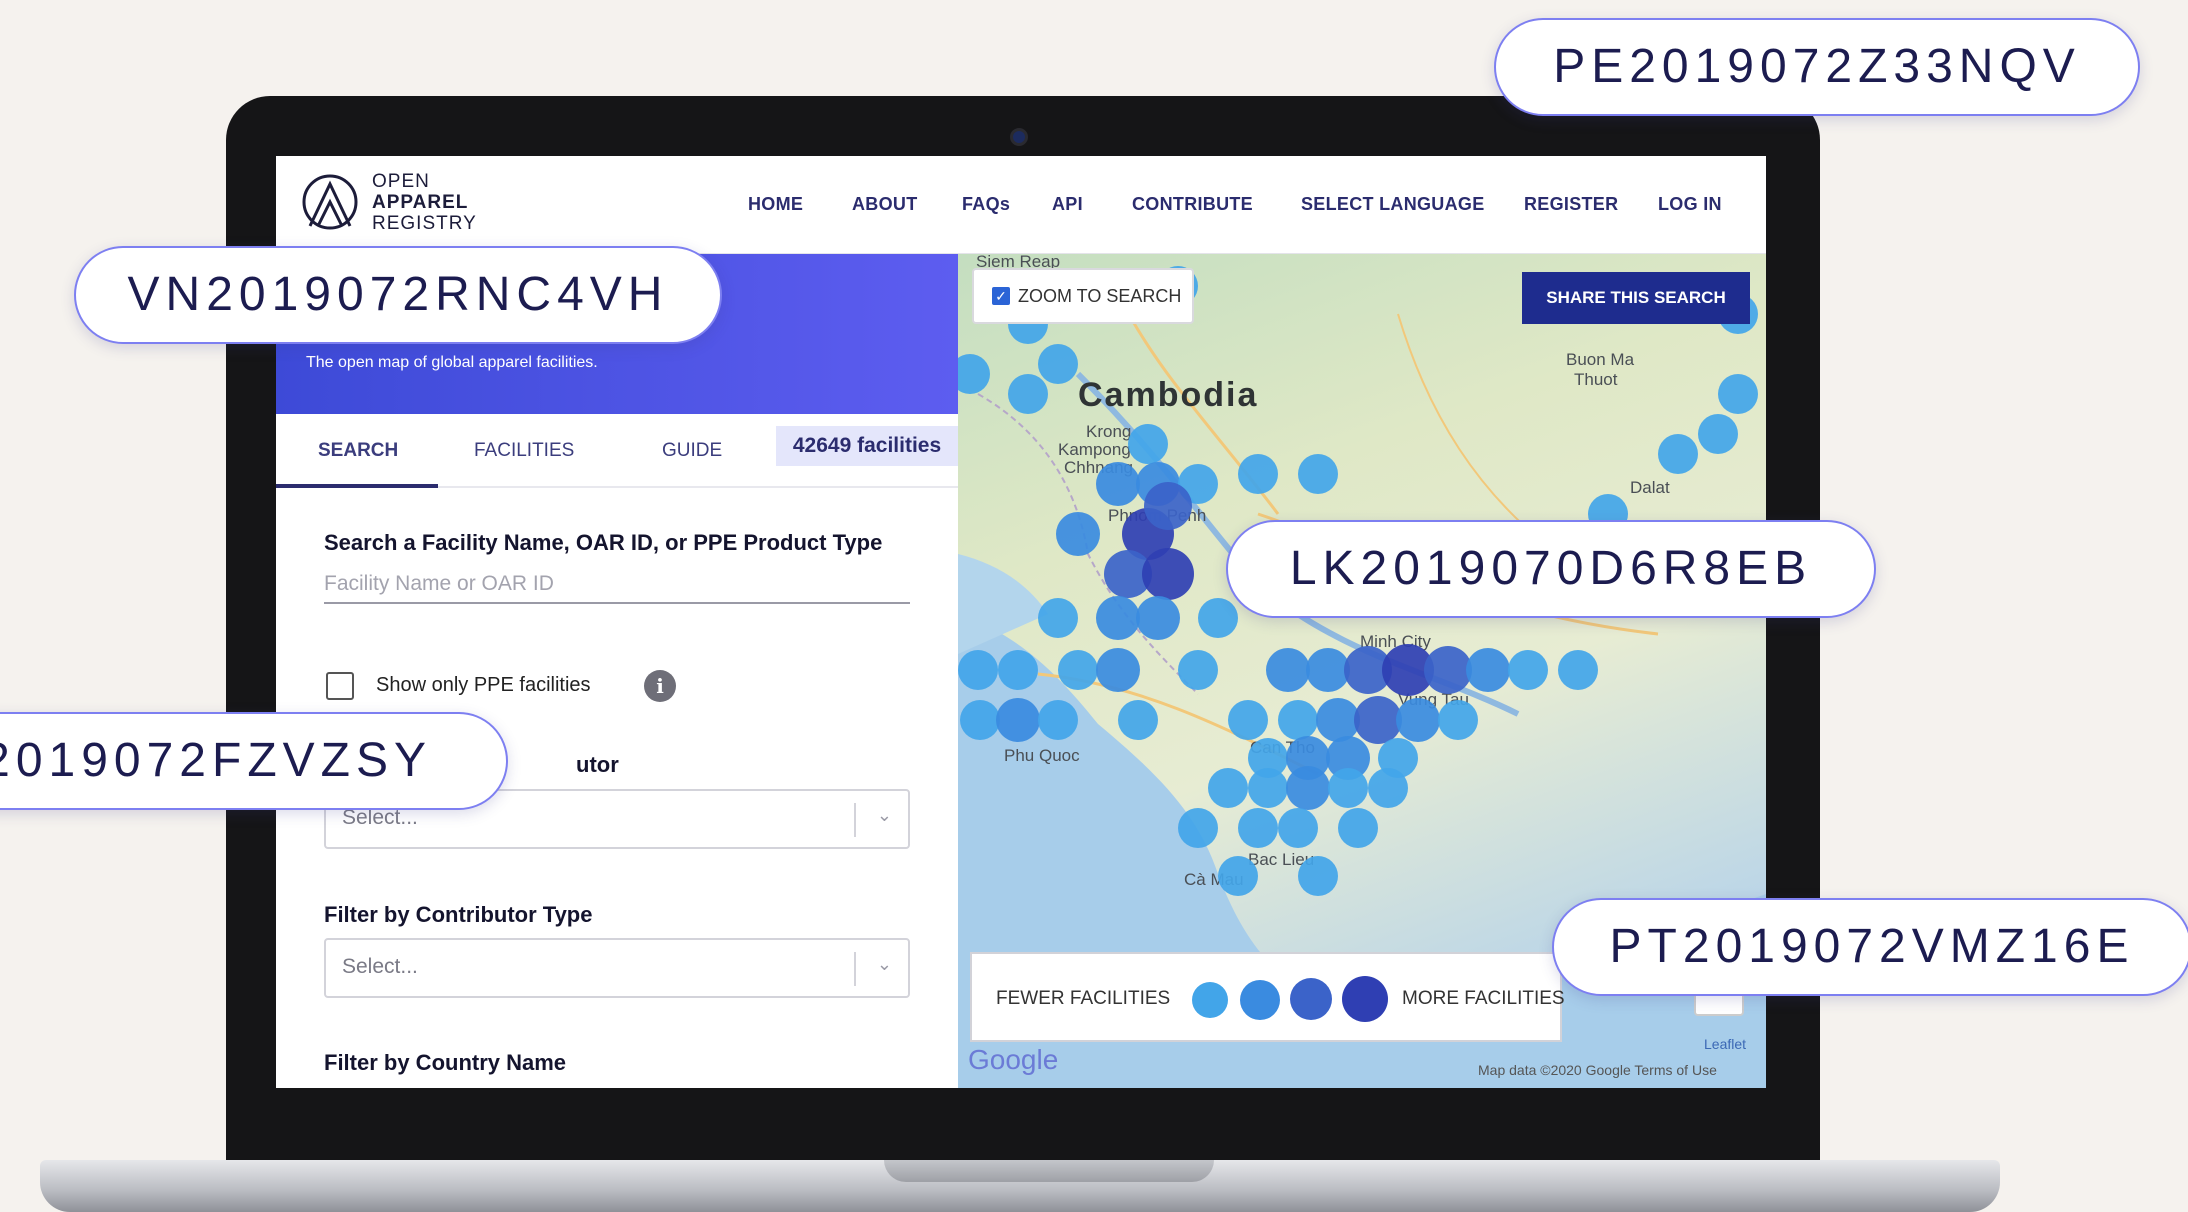 The image size is (2188, 1212). What do you see at coordinates (1596, 379) in the screenshot?
I see `map-label-thuot: Thuot` at bounding box center [1596, 379].